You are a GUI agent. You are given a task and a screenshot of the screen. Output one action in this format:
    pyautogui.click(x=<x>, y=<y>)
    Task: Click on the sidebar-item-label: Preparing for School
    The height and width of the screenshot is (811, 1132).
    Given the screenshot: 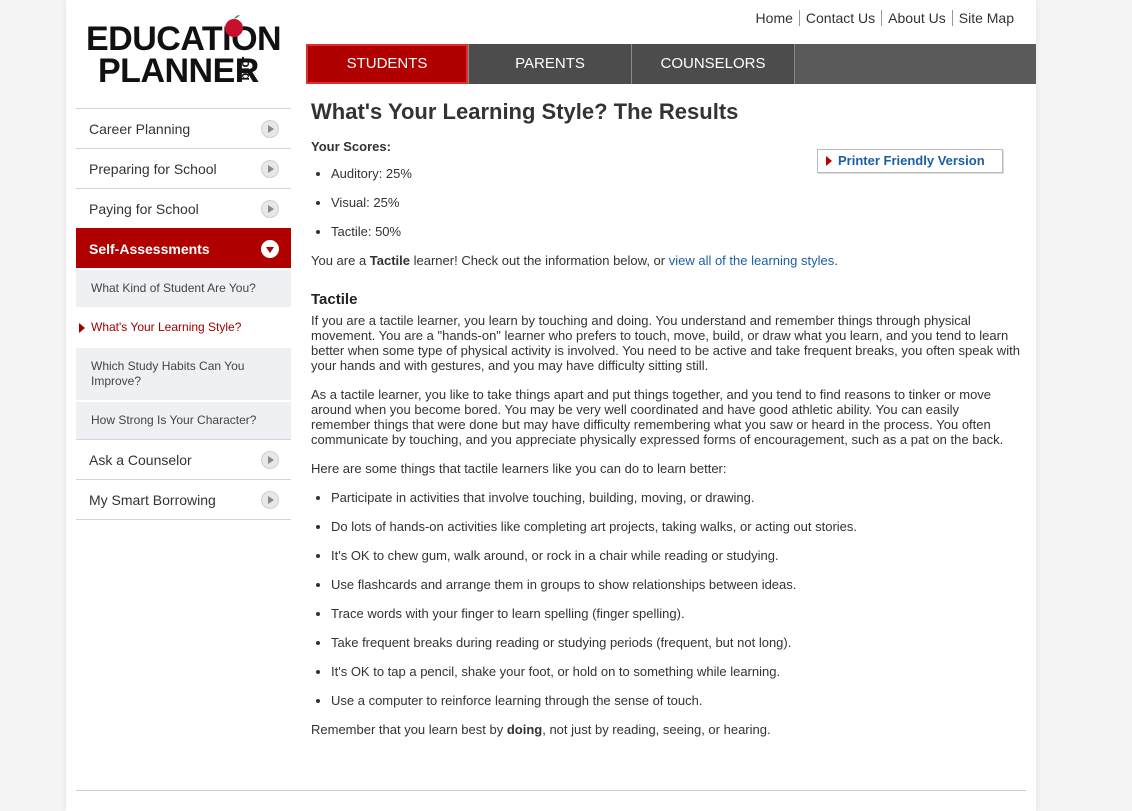 What is the action you would take?
    pyautogui.click(x=153, y=169)
    